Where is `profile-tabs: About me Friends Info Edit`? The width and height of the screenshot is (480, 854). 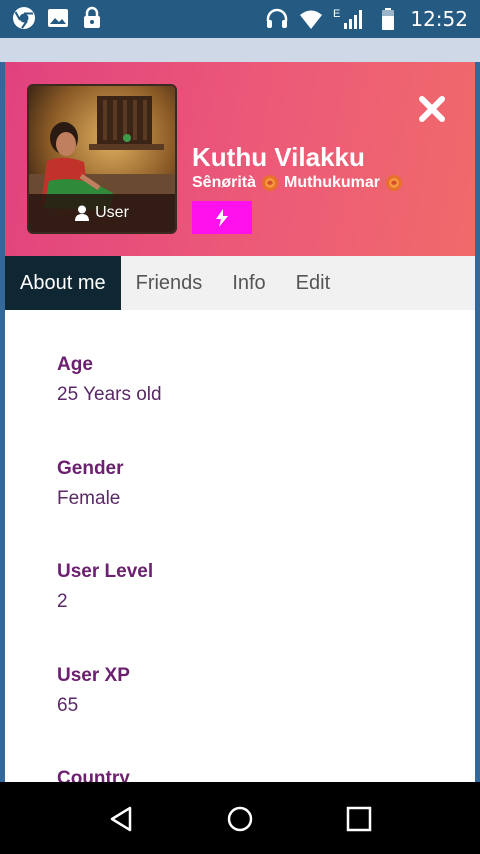 profile-tabs: About me Friends Info Edit is located at coordinates (240, 283).